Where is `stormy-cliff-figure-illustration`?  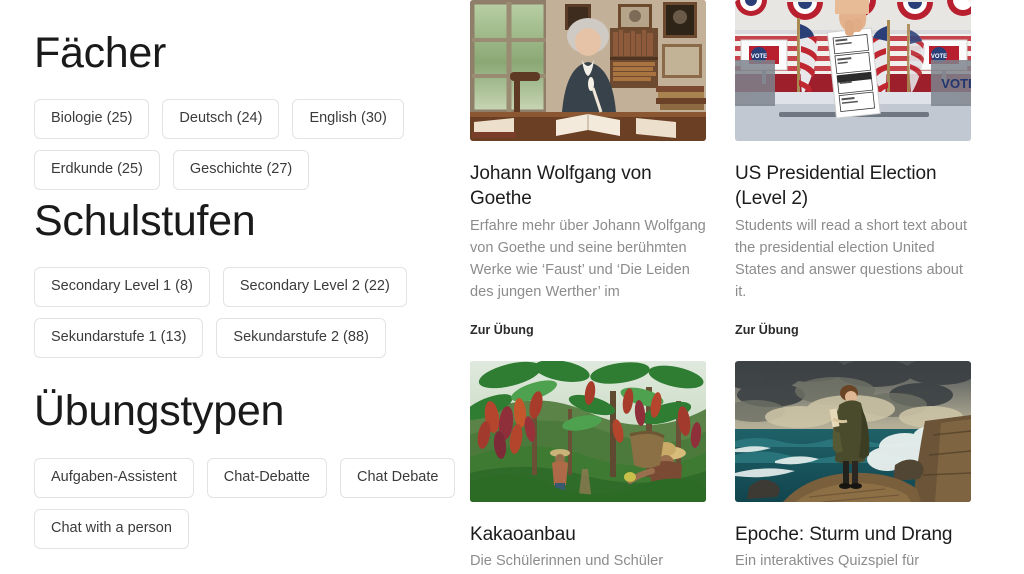
stormy-cliff-figure-illustration is located at coordinates (853, 432).